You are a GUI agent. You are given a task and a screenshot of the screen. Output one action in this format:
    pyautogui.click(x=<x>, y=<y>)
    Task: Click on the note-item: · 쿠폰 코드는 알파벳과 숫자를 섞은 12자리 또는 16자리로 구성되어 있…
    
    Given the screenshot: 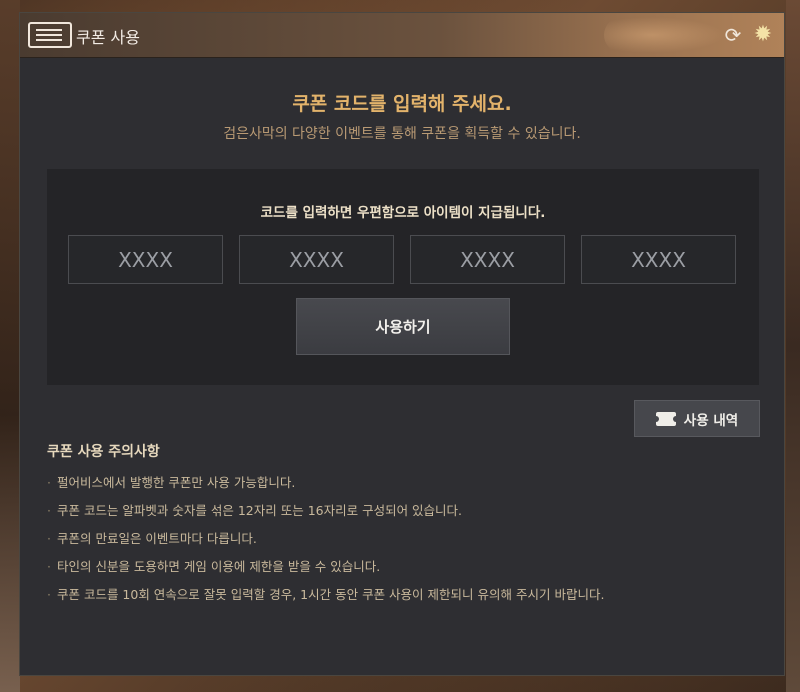 What is the action you would take?
    pyautogui.click(x=325, y=515)
    